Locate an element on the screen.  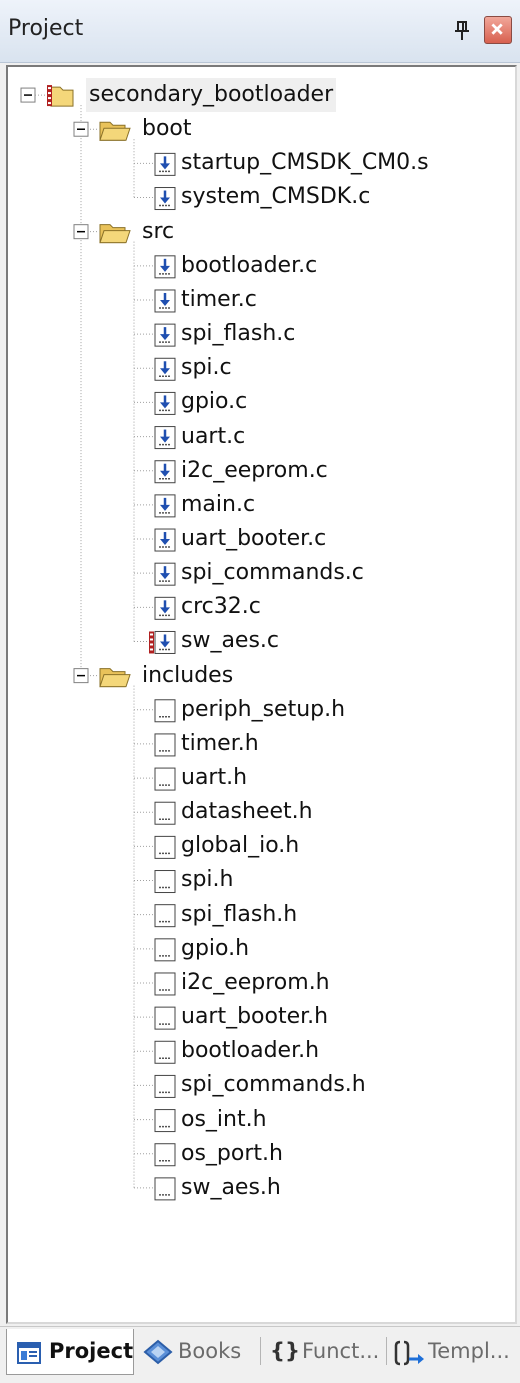
tab-books: Books is located at coordinates (196, 1352).